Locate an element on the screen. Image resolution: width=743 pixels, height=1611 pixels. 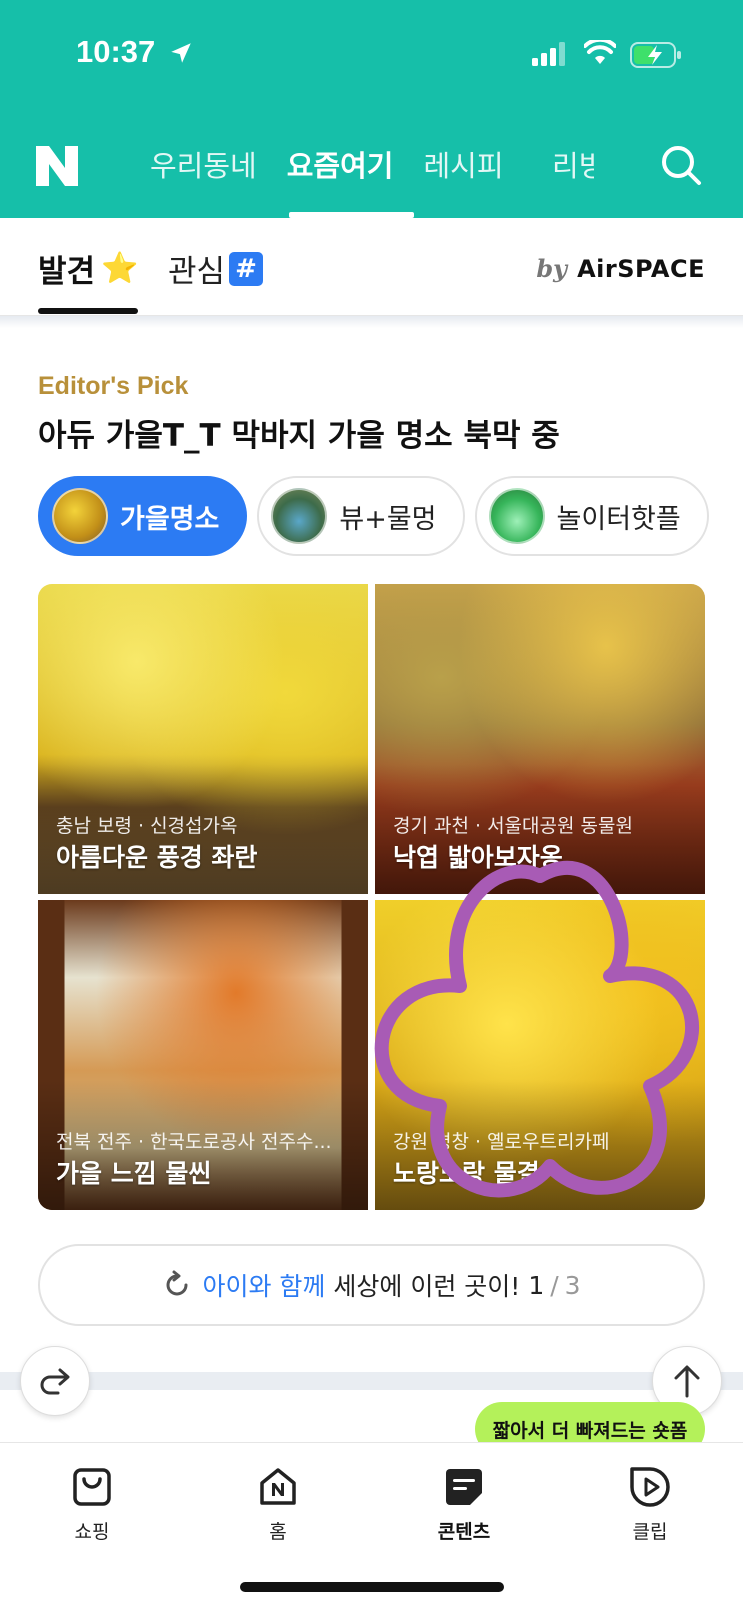
tab-living-clipped: 리빙 is located at coordinates (573, 166).